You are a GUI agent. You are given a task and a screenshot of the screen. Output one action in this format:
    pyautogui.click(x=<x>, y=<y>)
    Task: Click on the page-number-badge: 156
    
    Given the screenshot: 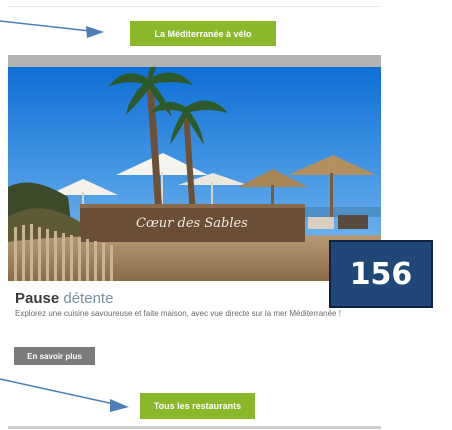 What is the action you would take?
    pyautogui.click(x=381, y=274)
    